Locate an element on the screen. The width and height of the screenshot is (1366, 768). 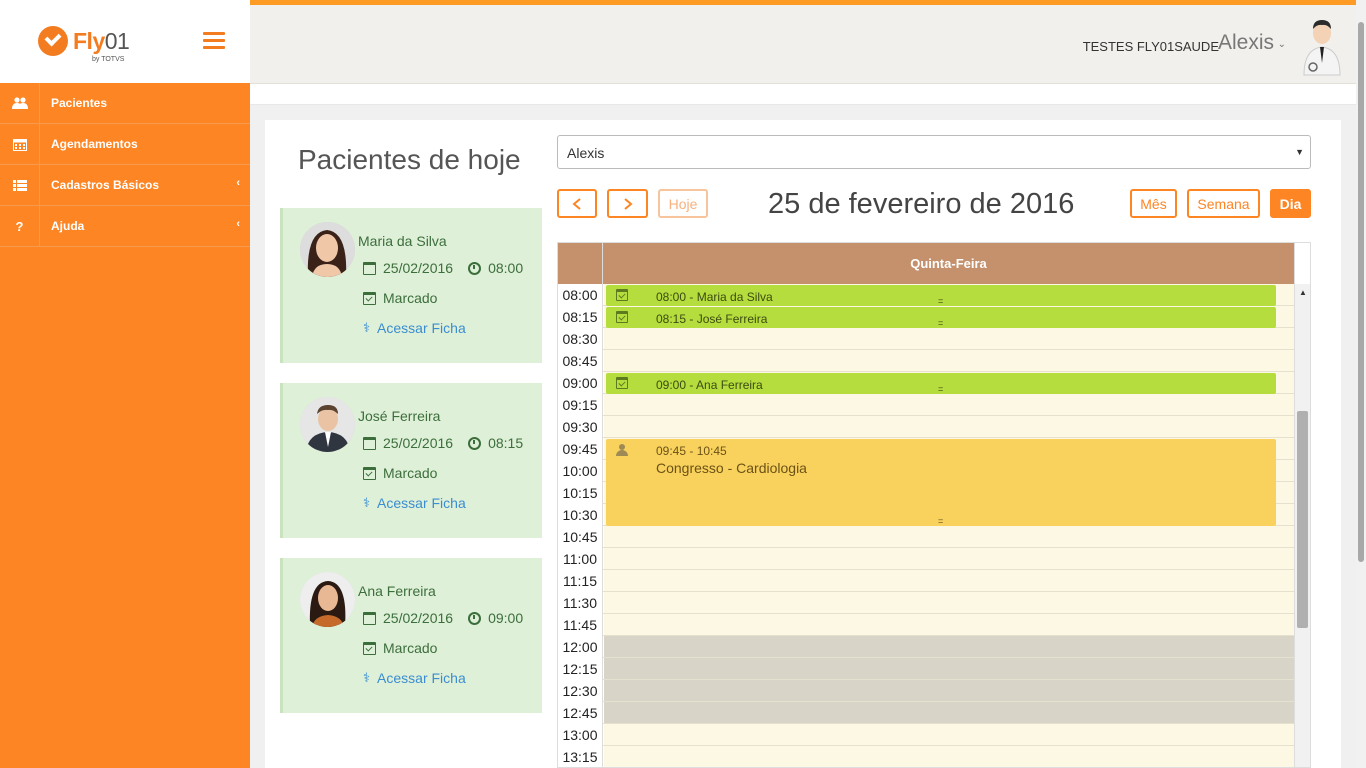
doctor-select: Alexis ▼ is located at coordinates (934, 152).